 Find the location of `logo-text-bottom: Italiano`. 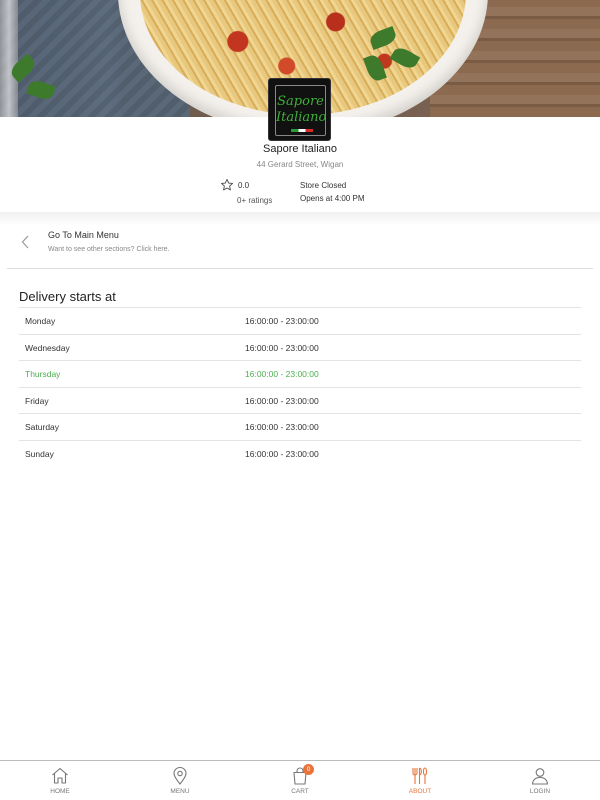

logo-text-bottom: Italiano is located at coordinates (301, 117).